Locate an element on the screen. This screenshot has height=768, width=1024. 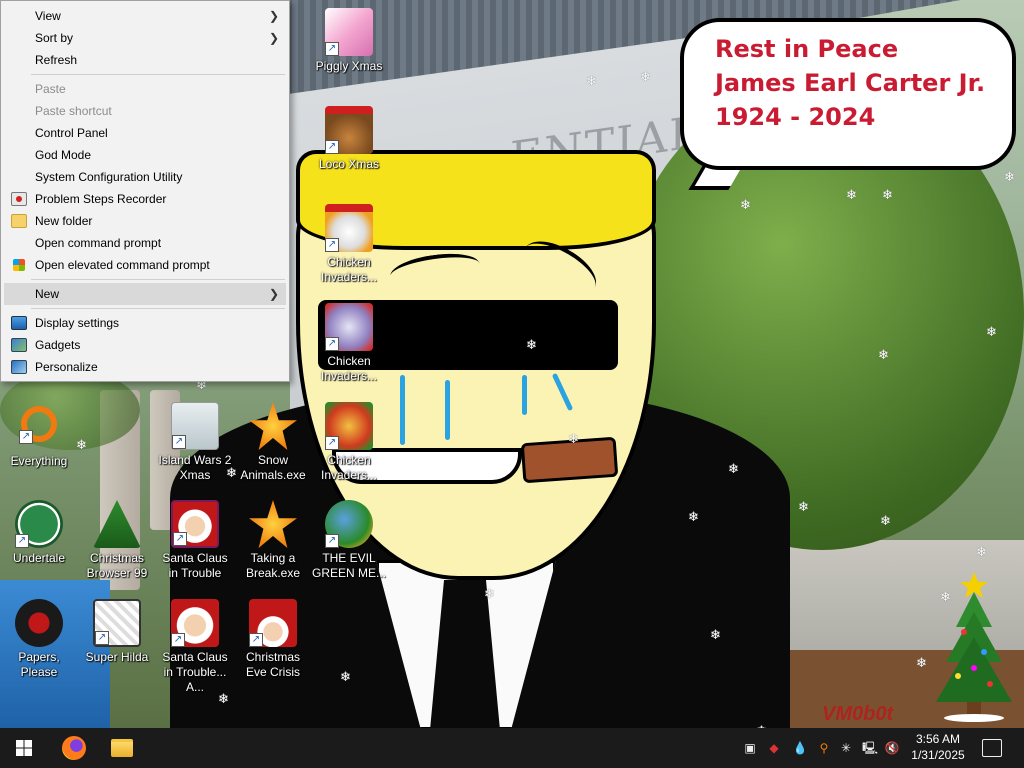
menu-item-new-folder: New folder is located at coordinates (145, 221).